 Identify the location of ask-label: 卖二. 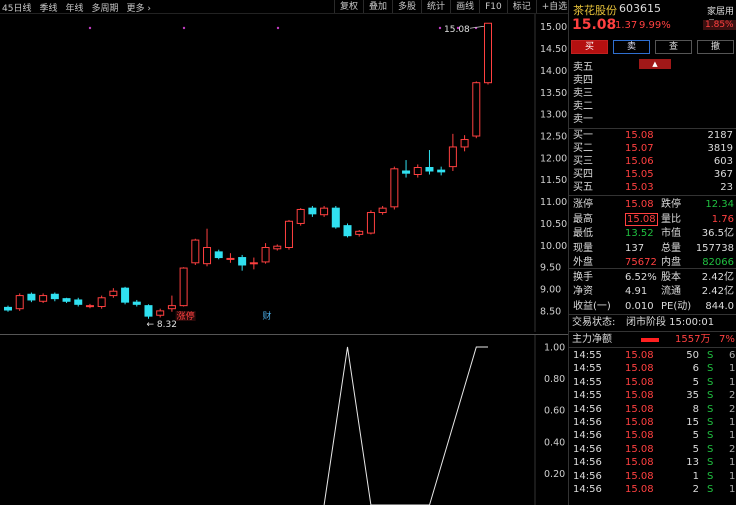
(583, 106).